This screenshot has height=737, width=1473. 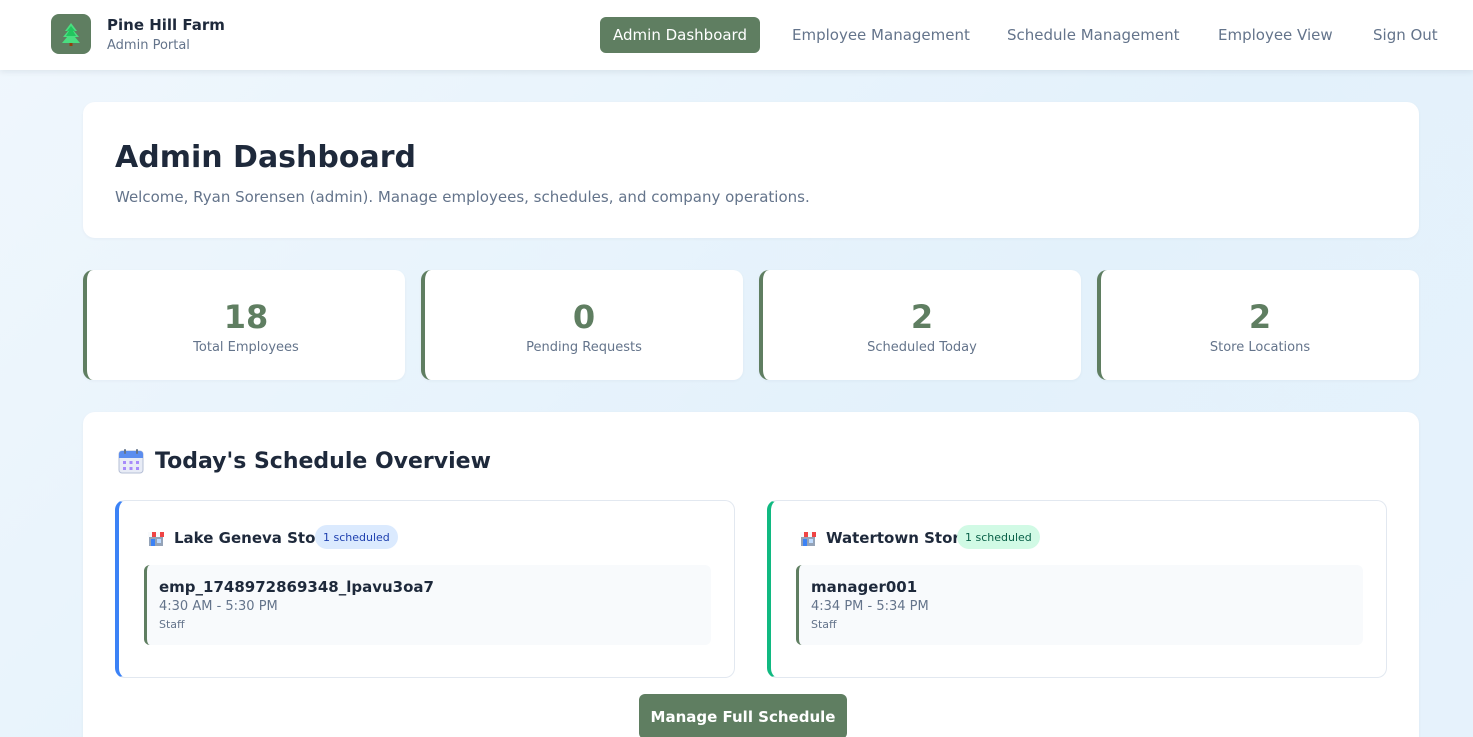 I want to click on stat-card-scheduled-today: 2 Scheduled Today, so click(x=920, y=325).